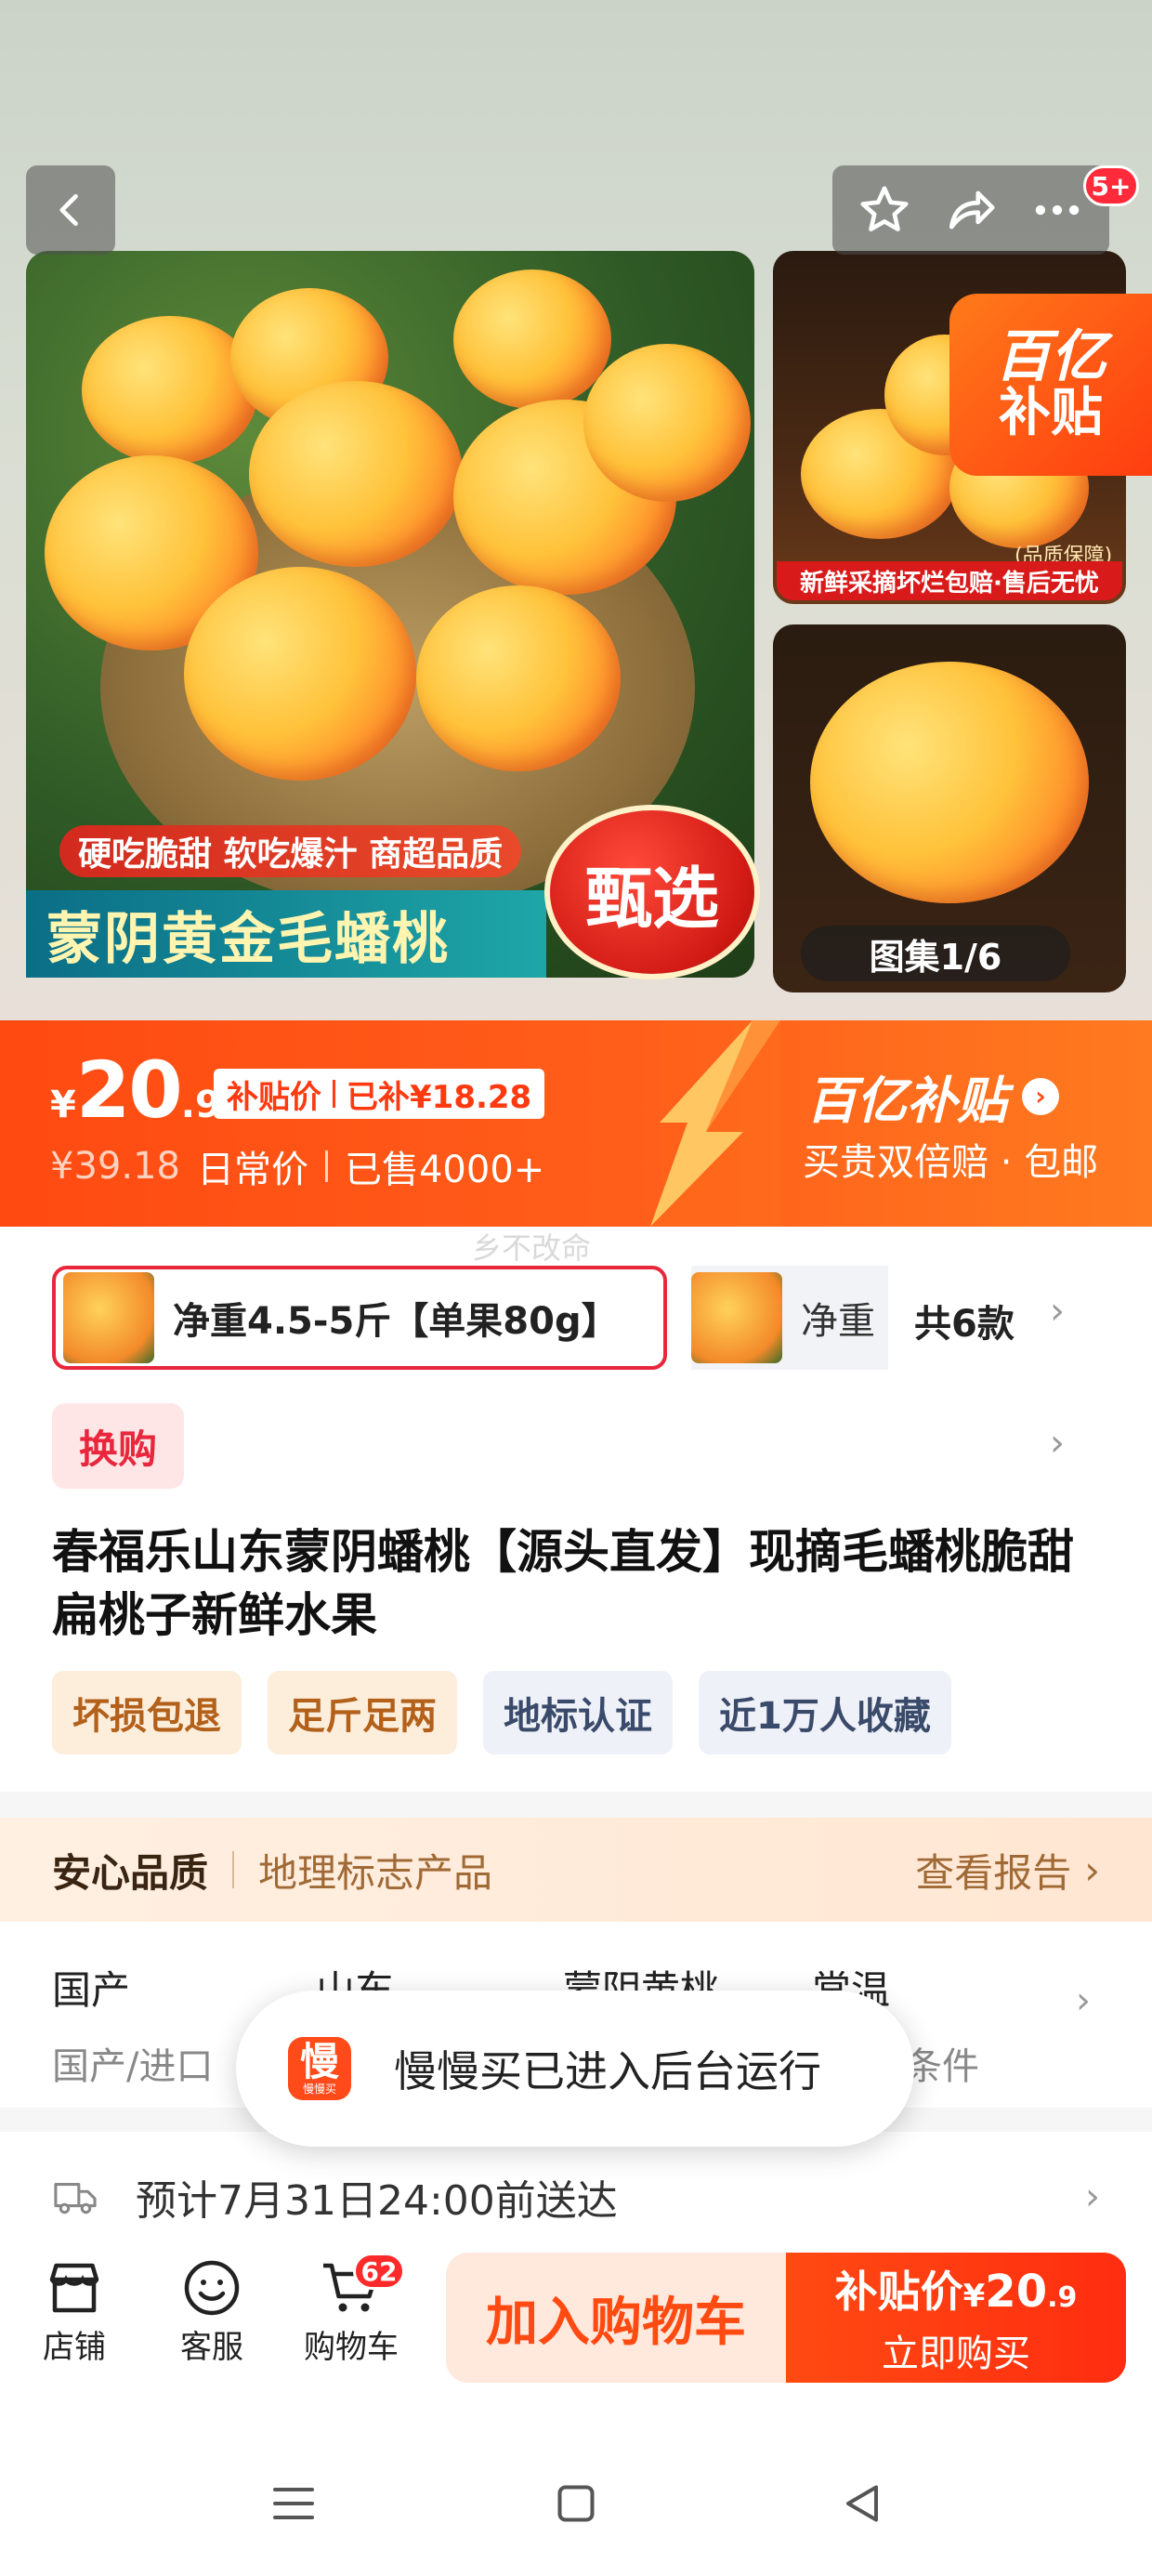  I want to click on section-divider, so click(576, 1805).